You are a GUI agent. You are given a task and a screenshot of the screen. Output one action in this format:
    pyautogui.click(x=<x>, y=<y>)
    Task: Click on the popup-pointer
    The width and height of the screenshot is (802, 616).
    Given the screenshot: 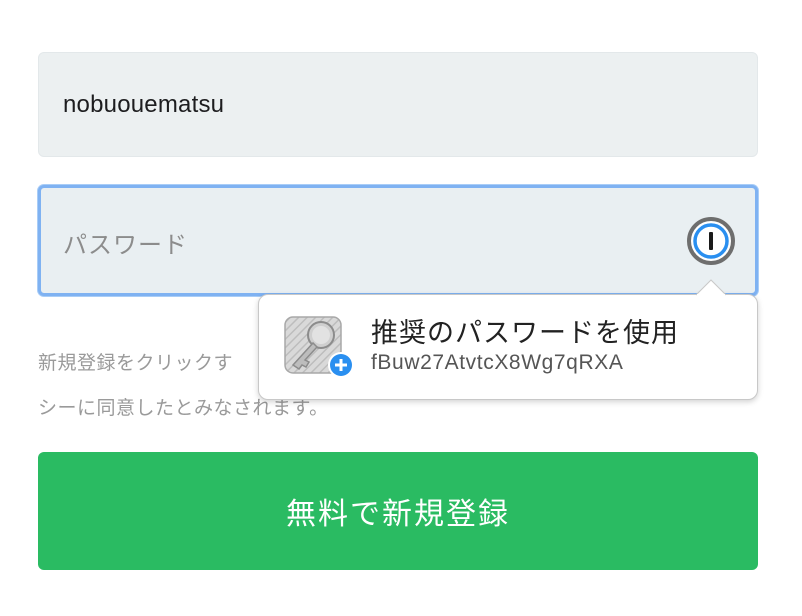 What is the action you would take?
    pyautogui.click(x=711, y=287)
    